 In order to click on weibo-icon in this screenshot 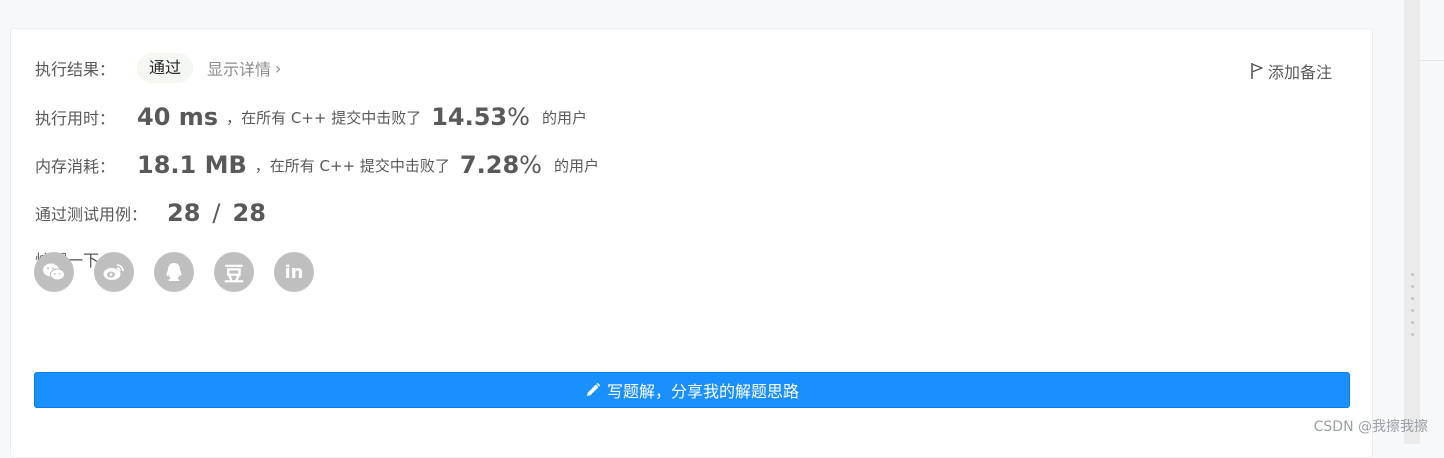, I will do `click(114, 272)`.